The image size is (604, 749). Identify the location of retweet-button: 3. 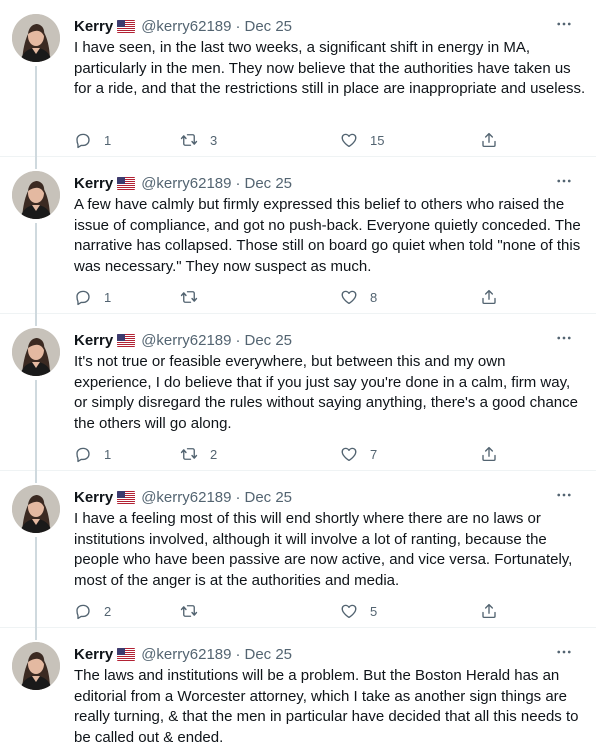
(198, 140).